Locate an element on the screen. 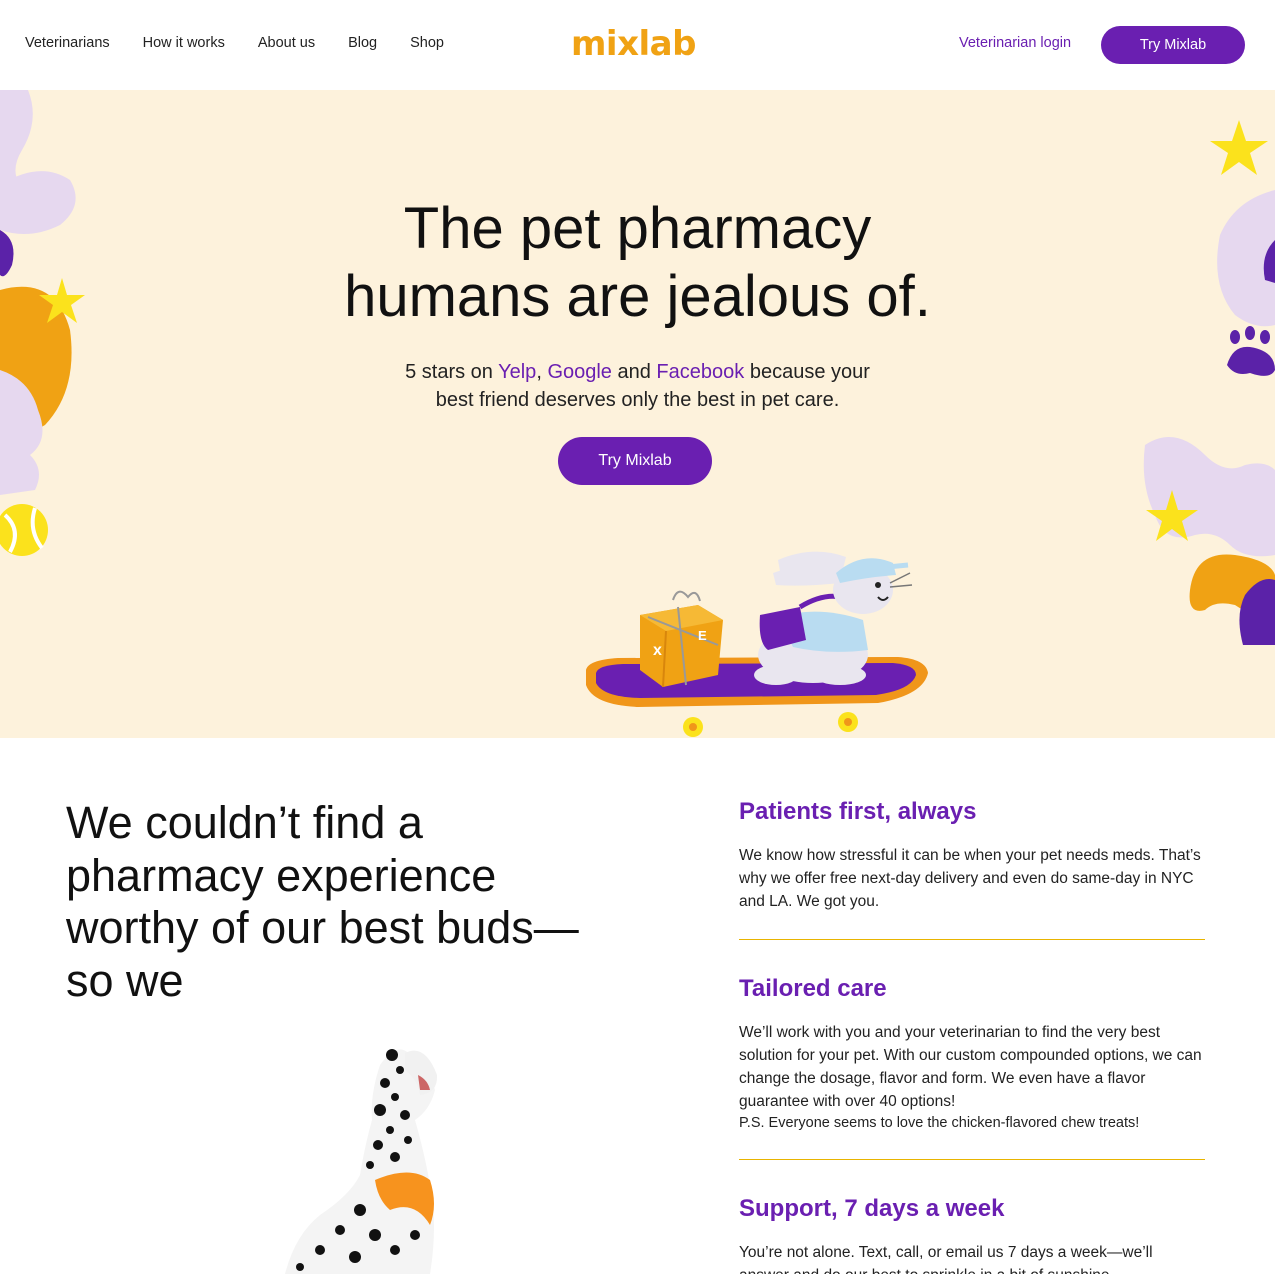 This screenshot has height=1274, width=1275. hero-title-line-1: The pet pharmacy is located at coordinates (637, 228).